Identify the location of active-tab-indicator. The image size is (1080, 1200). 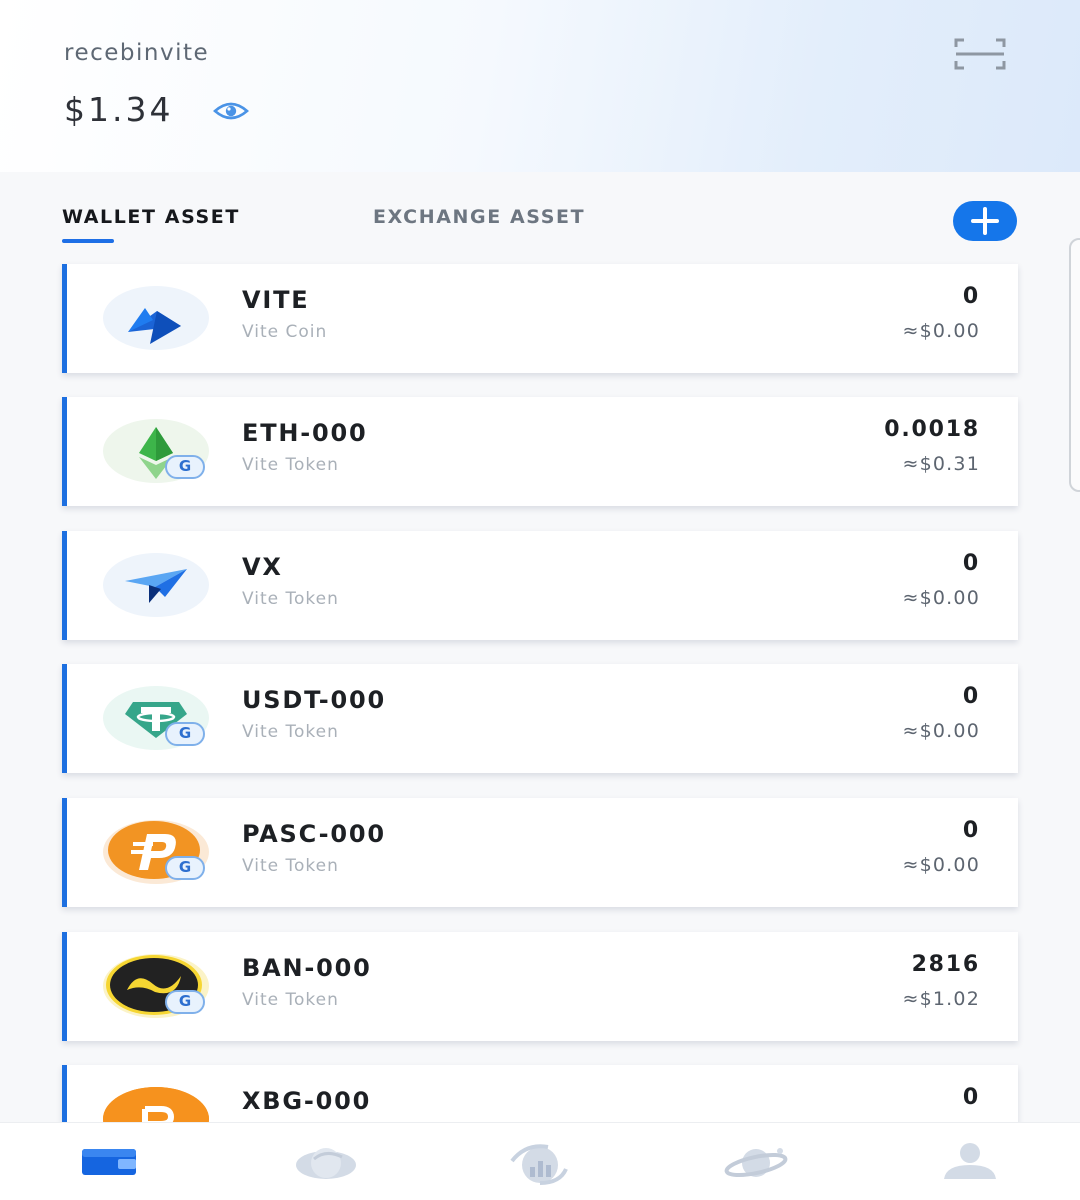
(88, 241).